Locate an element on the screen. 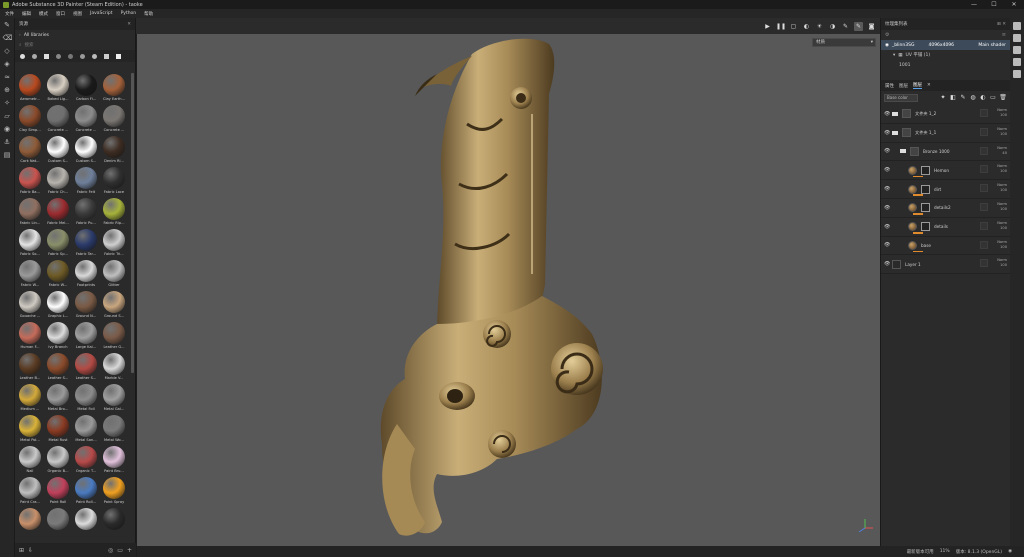 The image size is (1024, 557). menu-window: 窗口 is located at coordinates (60, 14).